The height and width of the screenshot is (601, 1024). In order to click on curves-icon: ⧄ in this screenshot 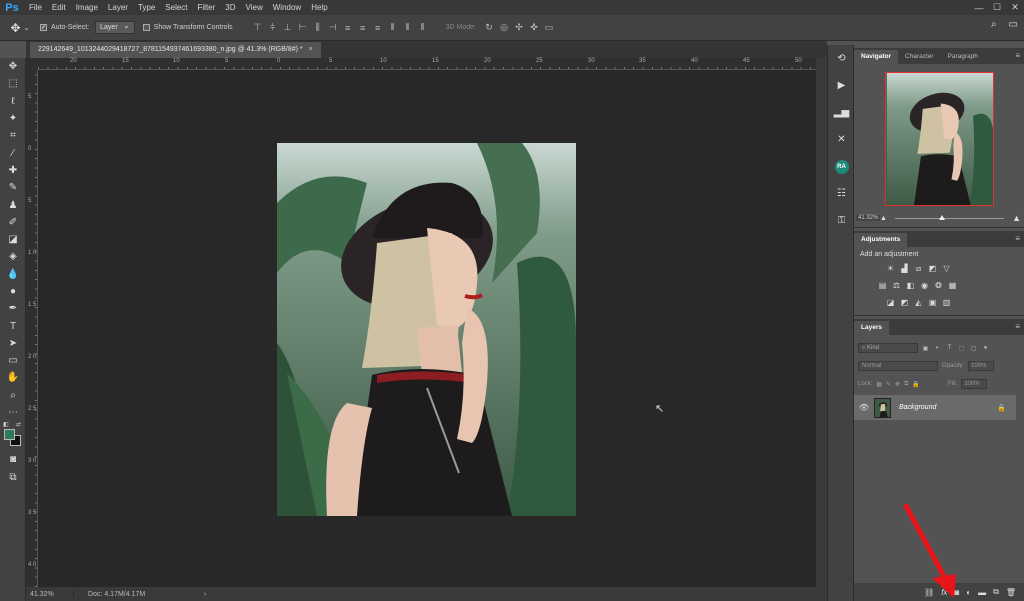, I will do `click(918, 268)`.